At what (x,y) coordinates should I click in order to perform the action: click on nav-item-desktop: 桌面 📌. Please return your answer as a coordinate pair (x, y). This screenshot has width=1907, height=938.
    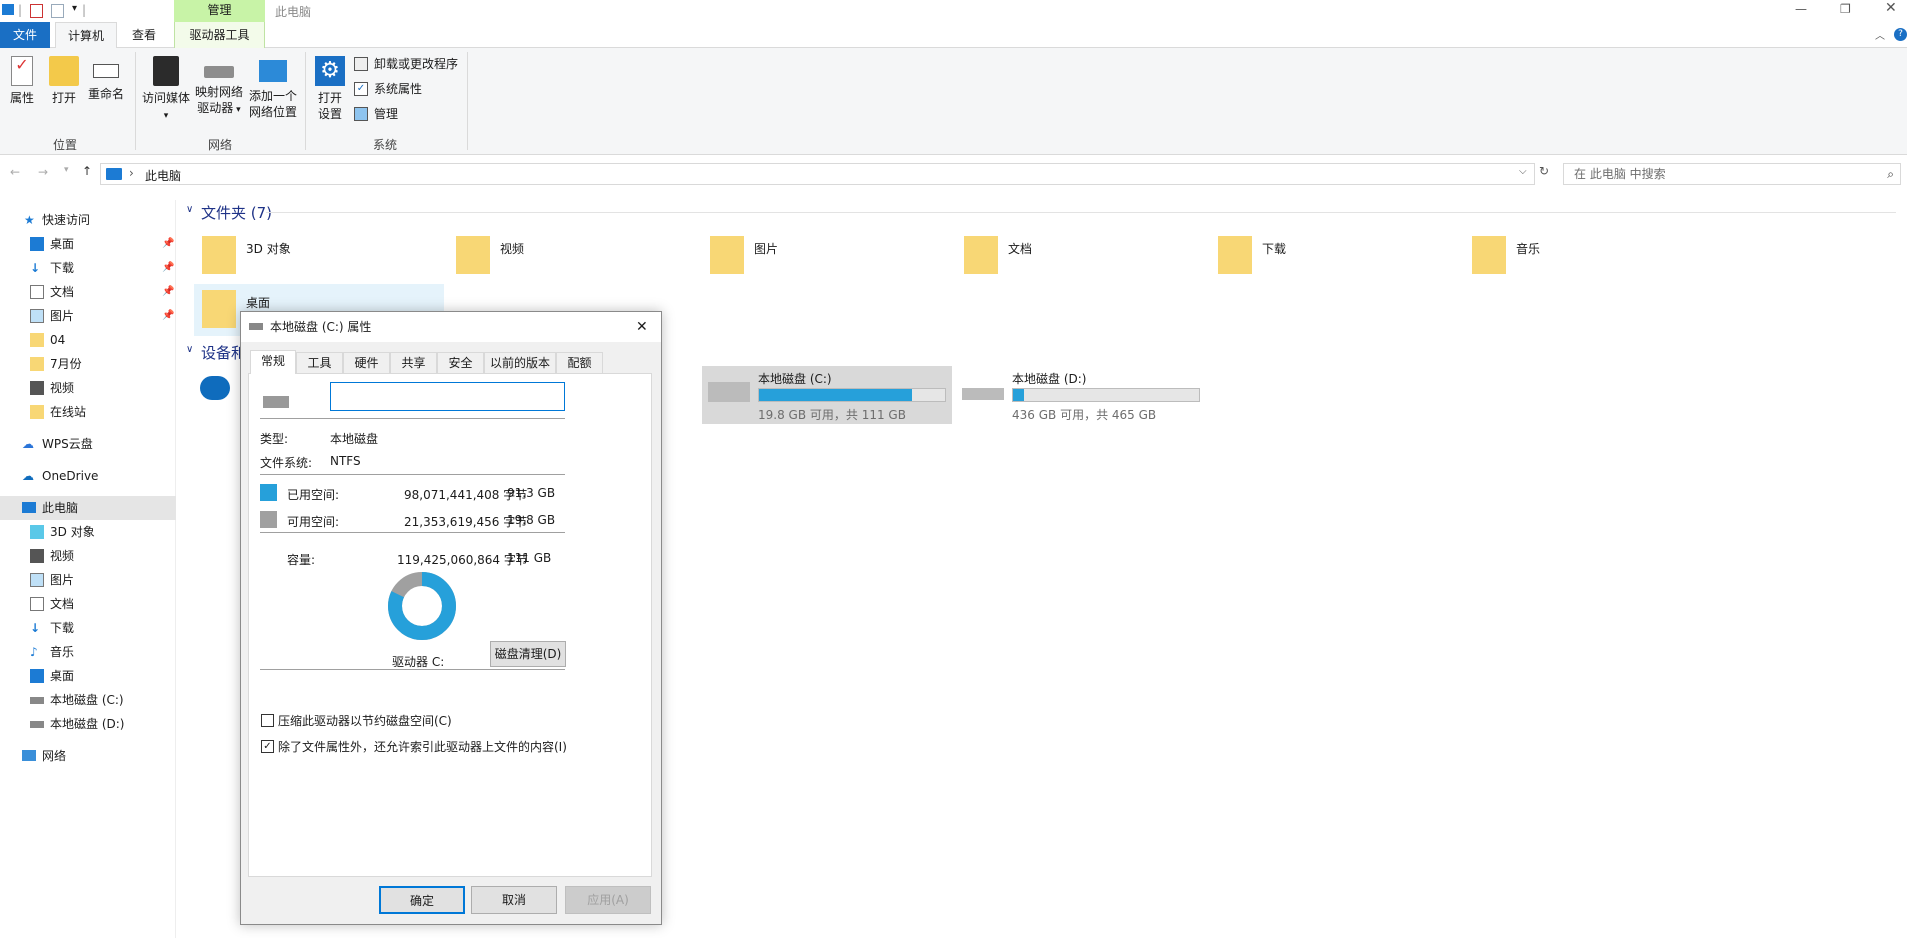
    Looking at the image, I should click on (88, 244).